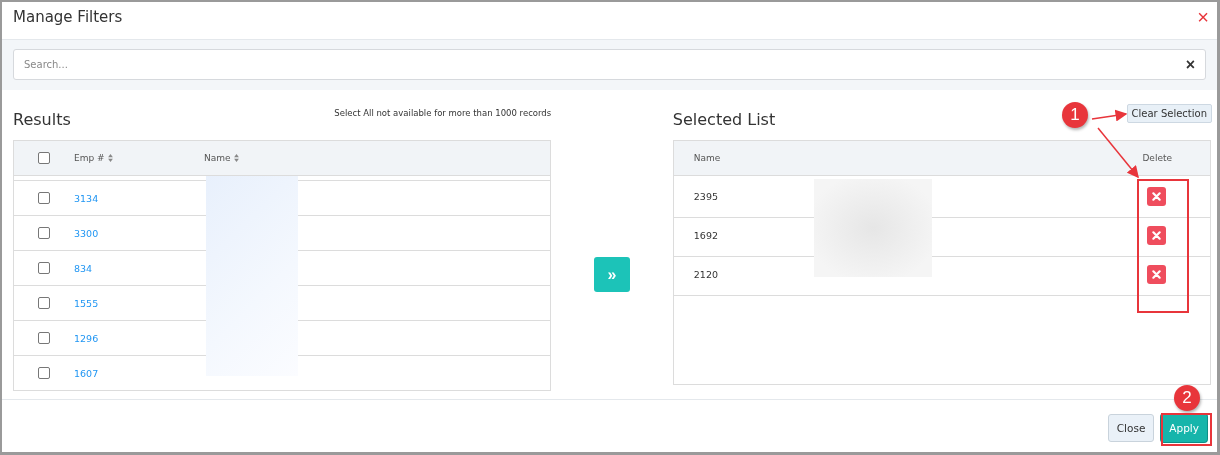 The width and height of the screenshot is (1220, 455). Describe the element at coordinates (1190, 64) in the screenshot. I see `clear-search-button: ×` at that location.